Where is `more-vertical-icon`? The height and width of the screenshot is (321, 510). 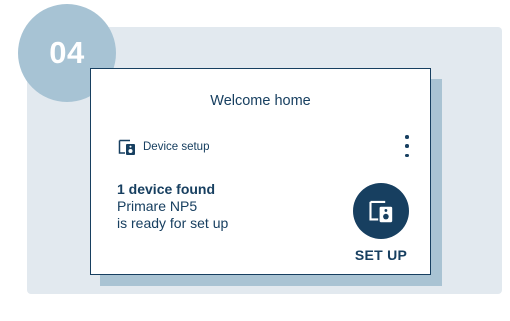 more-vertical-icon is located at coordinates (407, 146).